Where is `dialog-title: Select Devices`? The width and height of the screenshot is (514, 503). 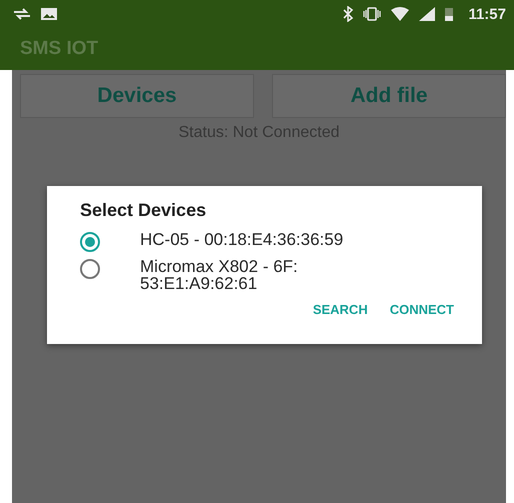 dialog-title: Select Devices is located at coordinates (144, 210).